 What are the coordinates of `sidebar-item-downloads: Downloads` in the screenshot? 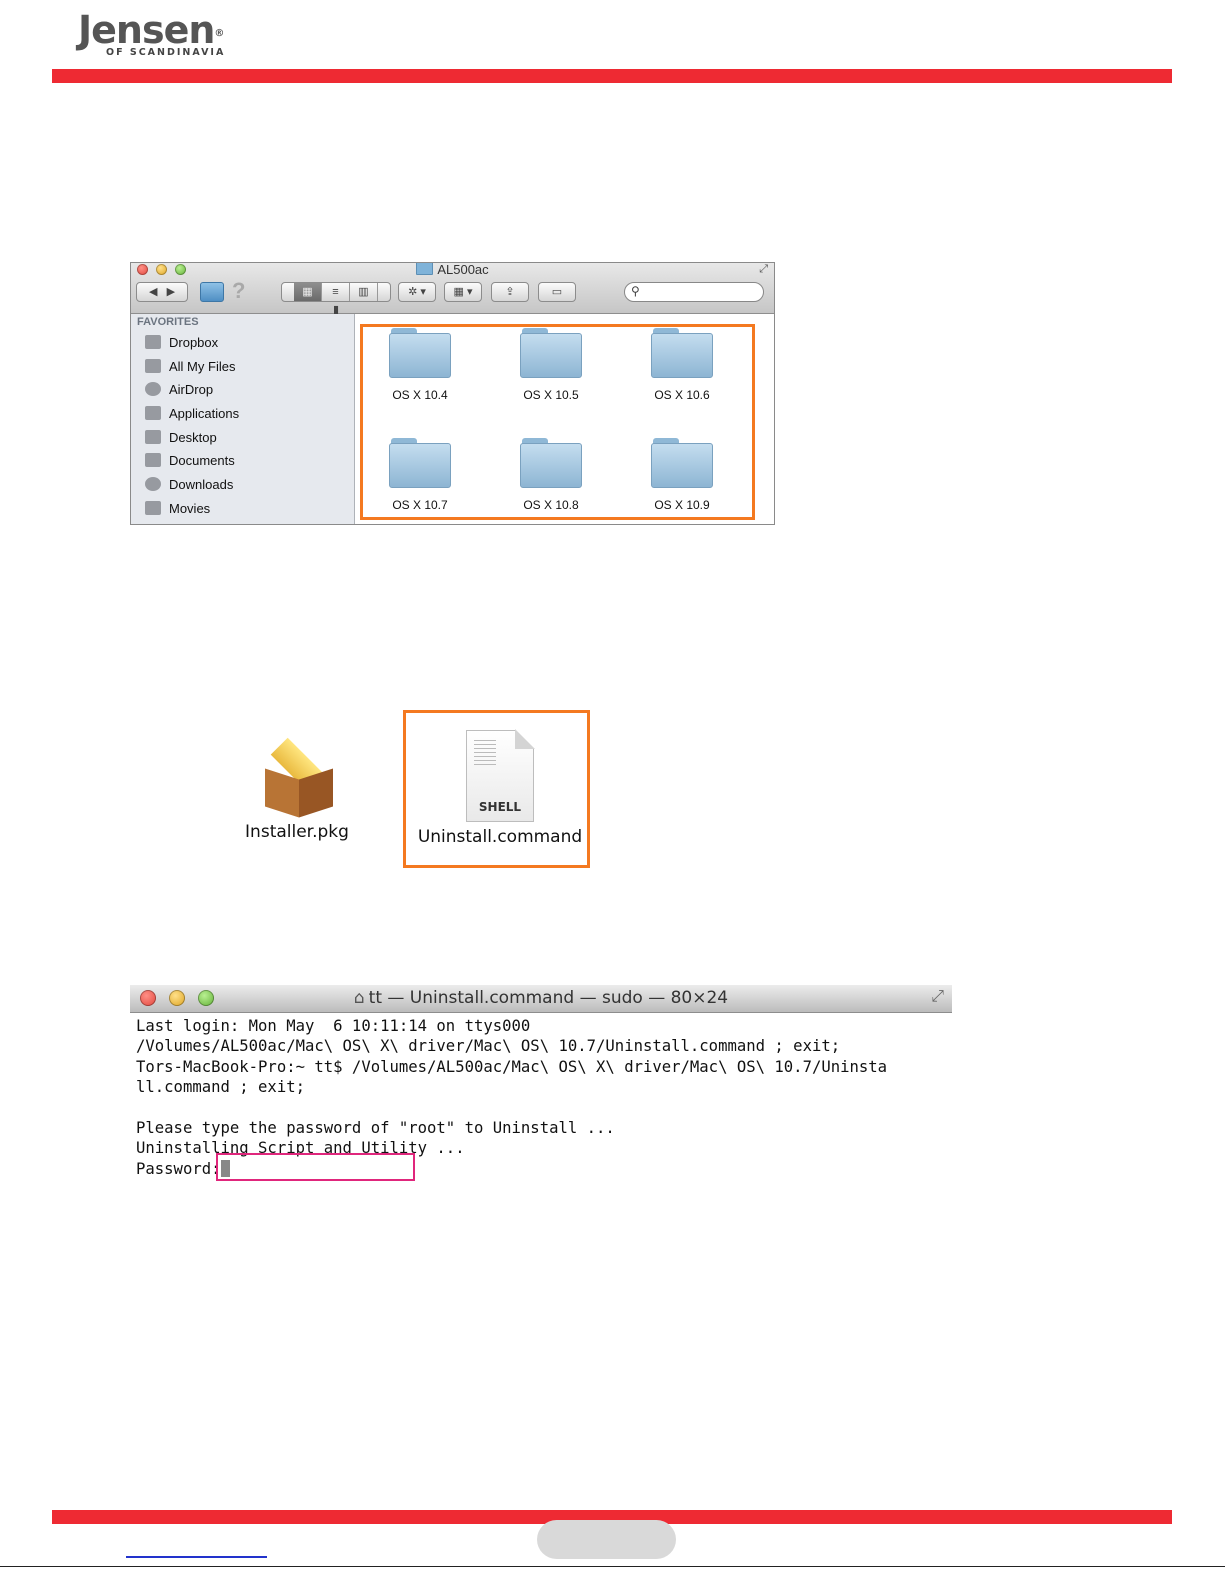 It's located at (247, 485).